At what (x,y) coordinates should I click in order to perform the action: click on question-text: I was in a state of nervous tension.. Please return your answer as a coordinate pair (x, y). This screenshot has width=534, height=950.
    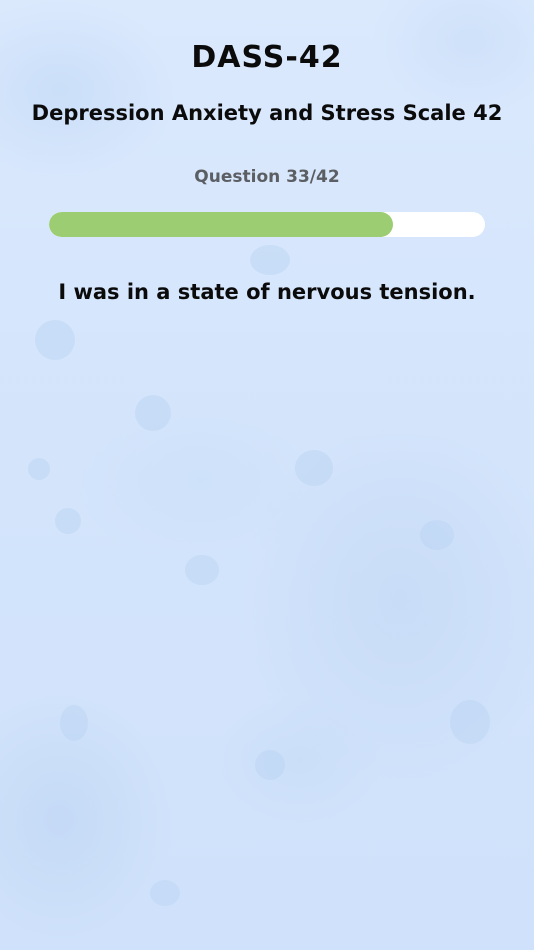
    Looking at the image, I should click on (267, 292).